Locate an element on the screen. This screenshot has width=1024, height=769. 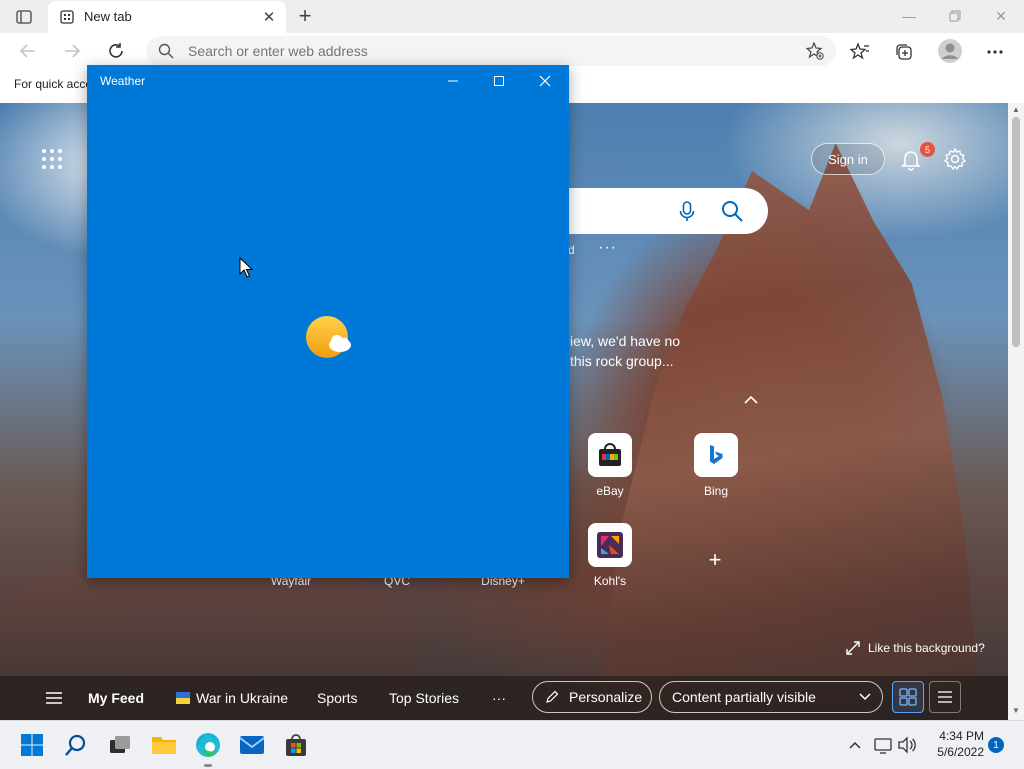
address-bar is located at coordinates (491, 51).